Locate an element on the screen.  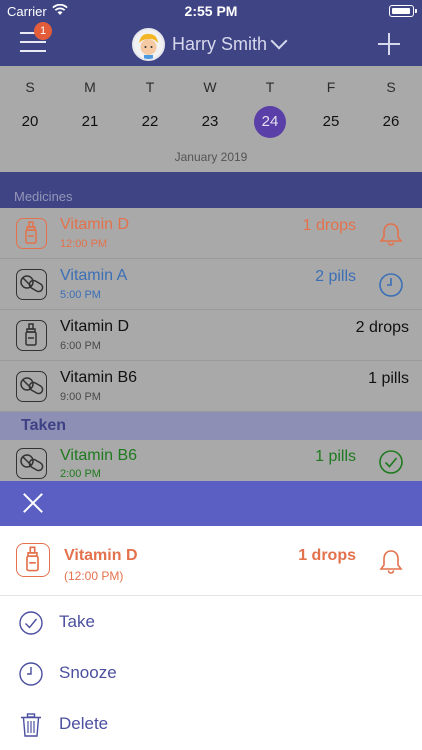
avatar-face-icon is located at coordinates (148, 46).